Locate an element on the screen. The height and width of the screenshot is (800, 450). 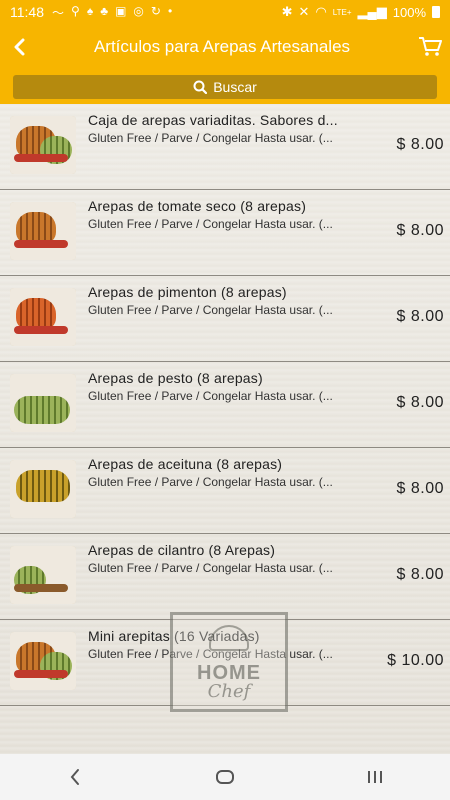
battery-icon is located at coordinates (436, 12).